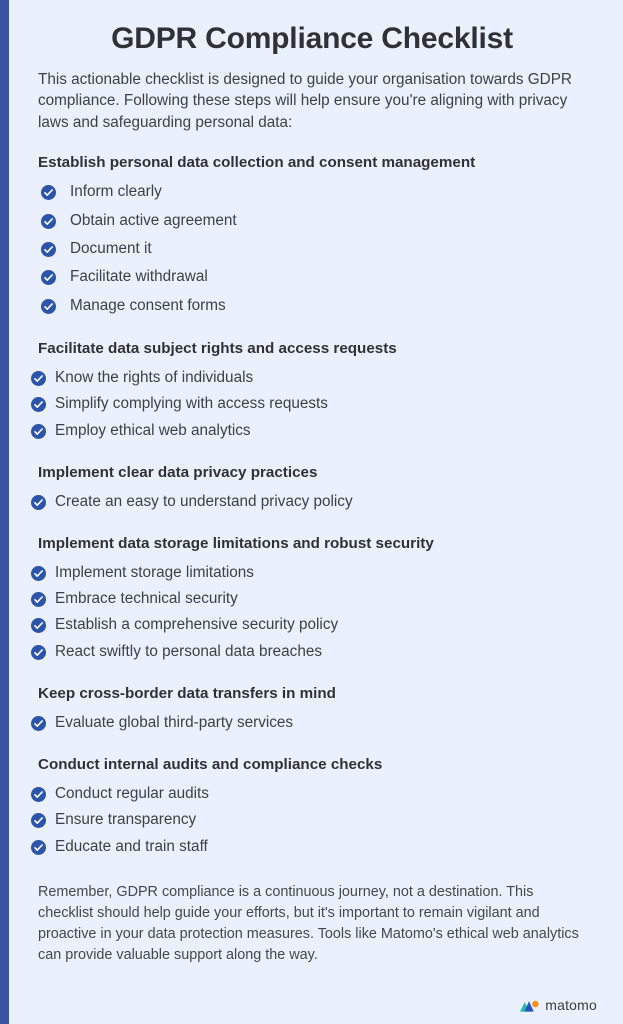 This screenshot has width=623, height=1024. I want to click on checklist-item-label: Implement storage limitations, so click(154, 572).